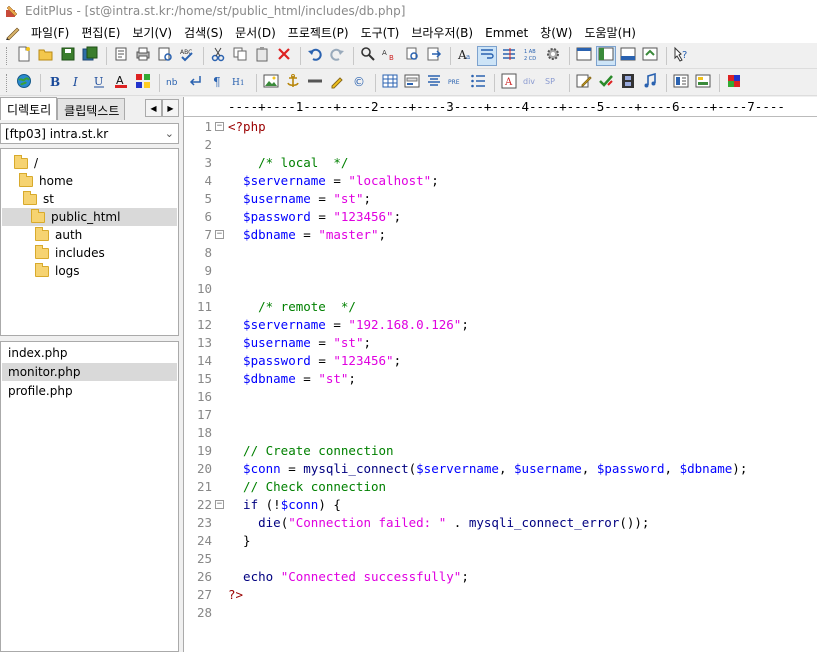  What do you see at coordinates (584, 56) in the screenshot?
I see `window-button` at bounding box center [584, 56].